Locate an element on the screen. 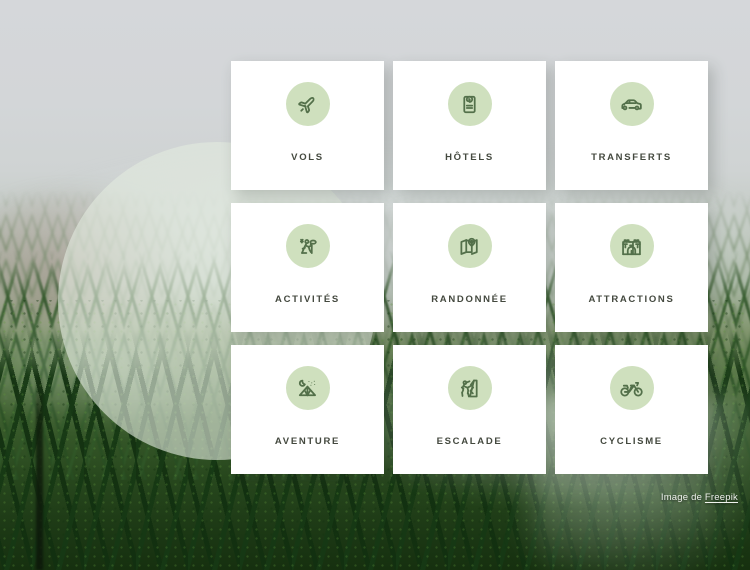  category-label: TRANSFERTS is located at coordinates (631, 157).